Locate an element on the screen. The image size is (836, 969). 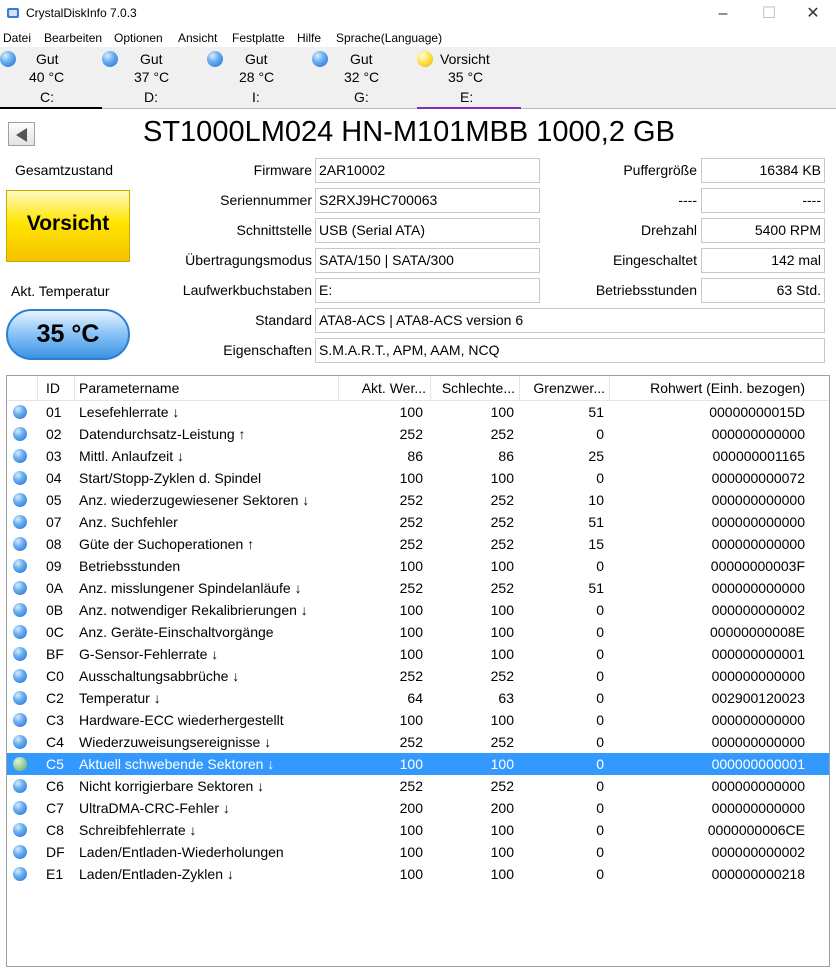
health-status-badge: Vorsicht is located at coordinates (68, 226).